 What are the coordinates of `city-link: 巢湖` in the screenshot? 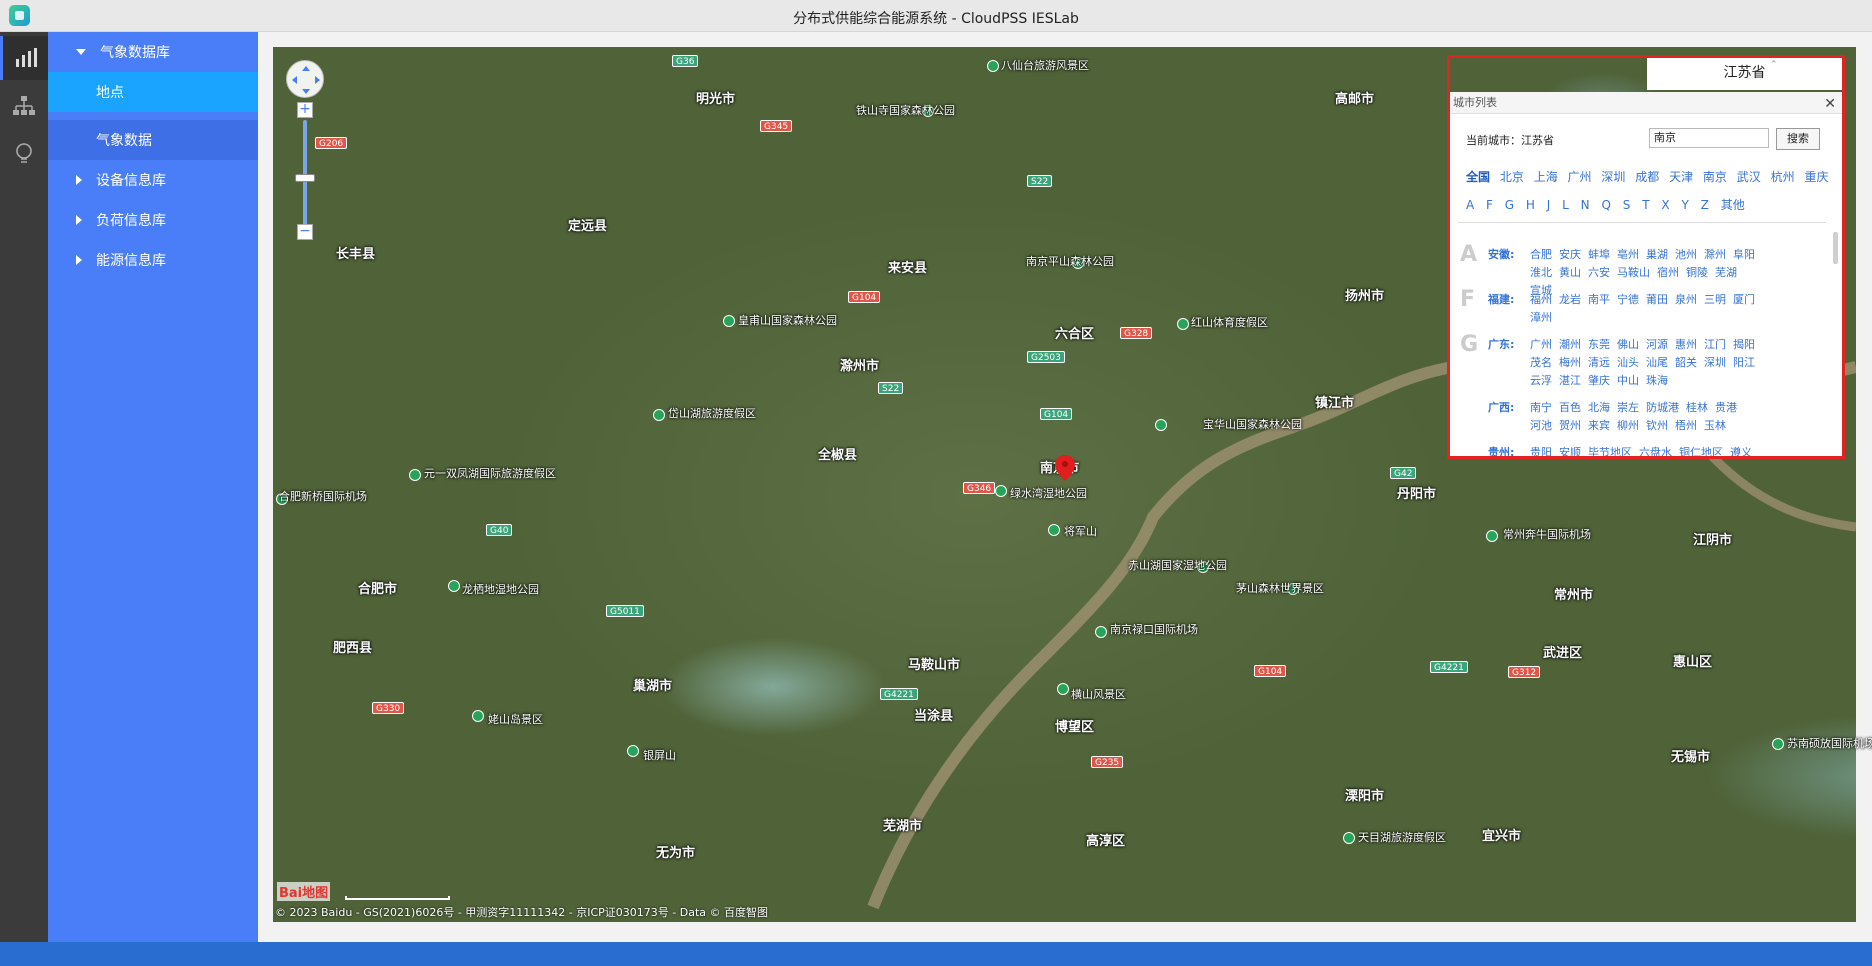 It's located at (1657, 255).